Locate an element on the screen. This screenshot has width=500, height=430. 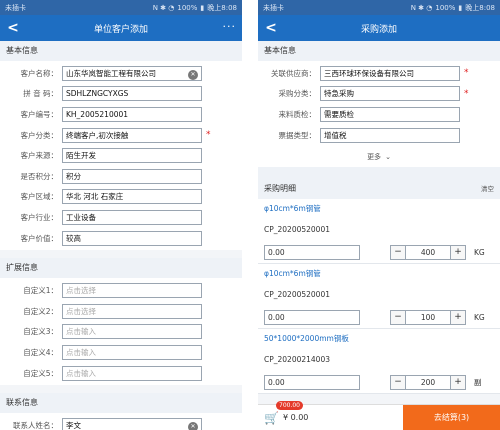
field-label: 客户价值： is located at coordinates (39, 238).